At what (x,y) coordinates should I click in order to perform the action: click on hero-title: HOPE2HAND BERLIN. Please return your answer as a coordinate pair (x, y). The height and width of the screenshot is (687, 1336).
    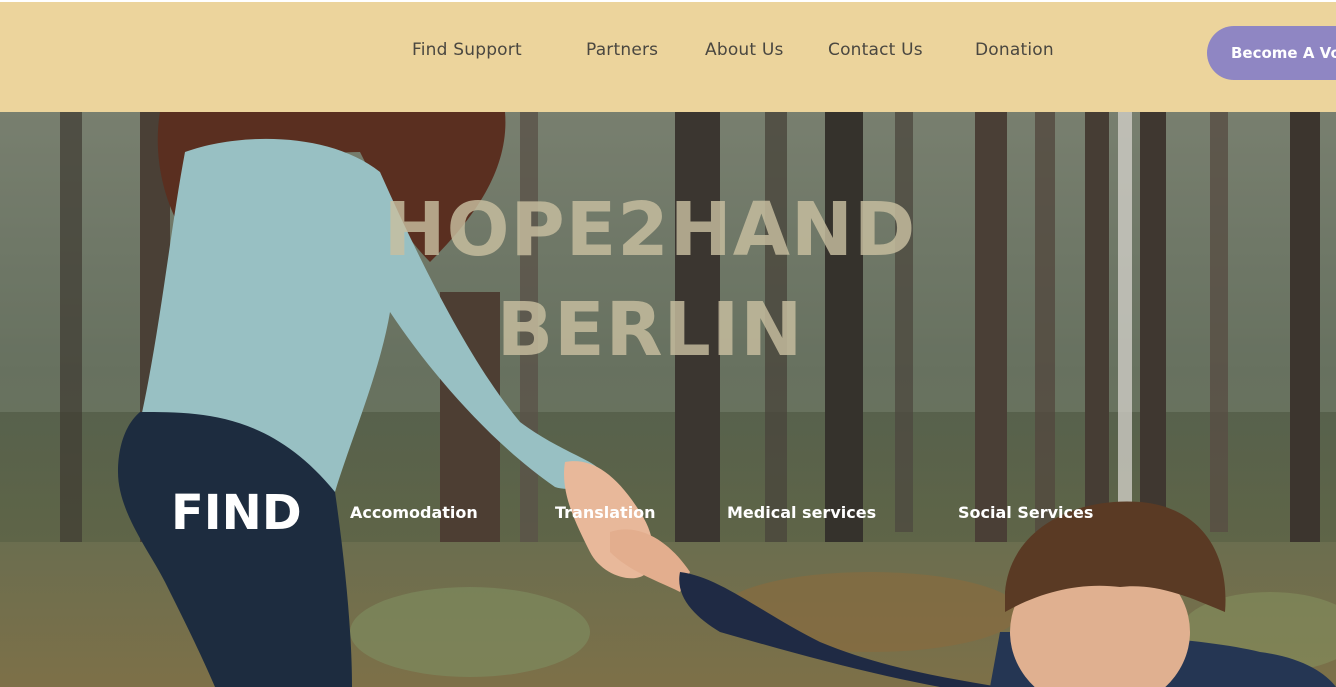
    Looking at the image, I should click on (650, 280).